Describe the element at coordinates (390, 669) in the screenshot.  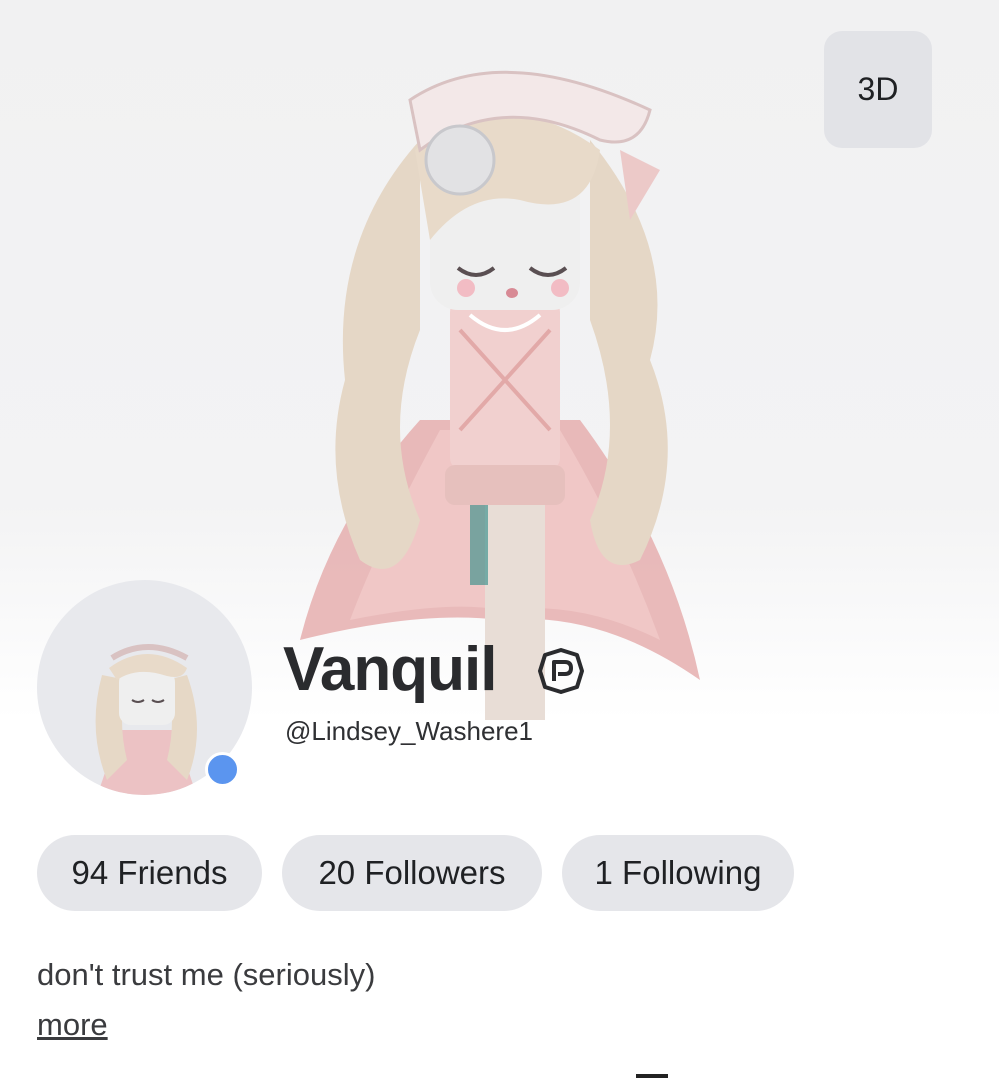
I see `display-name: Vanquil` at that location.